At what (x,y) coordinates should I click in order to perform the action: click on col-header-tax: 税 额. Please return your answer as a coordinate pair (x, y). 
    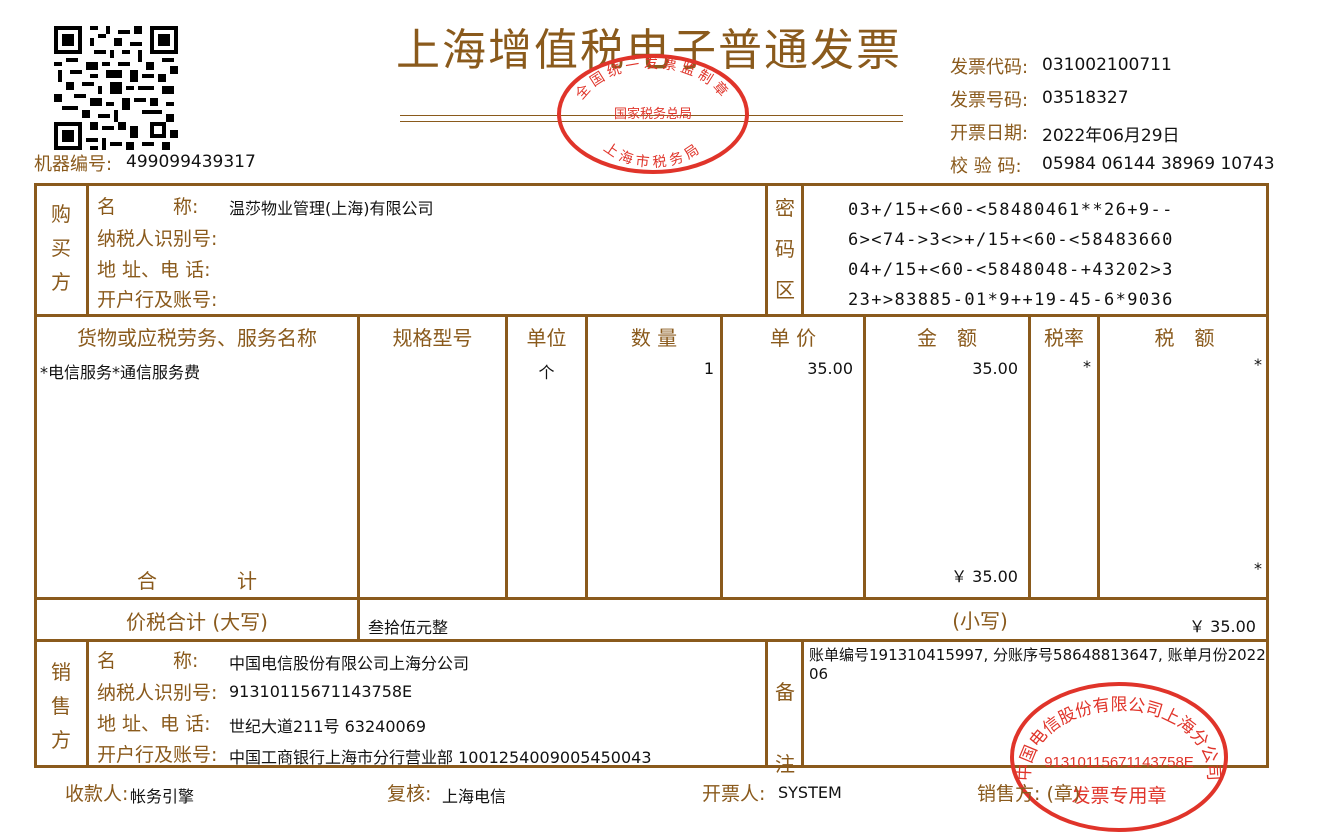
    Looking at the image, I should click on (1184, 338).